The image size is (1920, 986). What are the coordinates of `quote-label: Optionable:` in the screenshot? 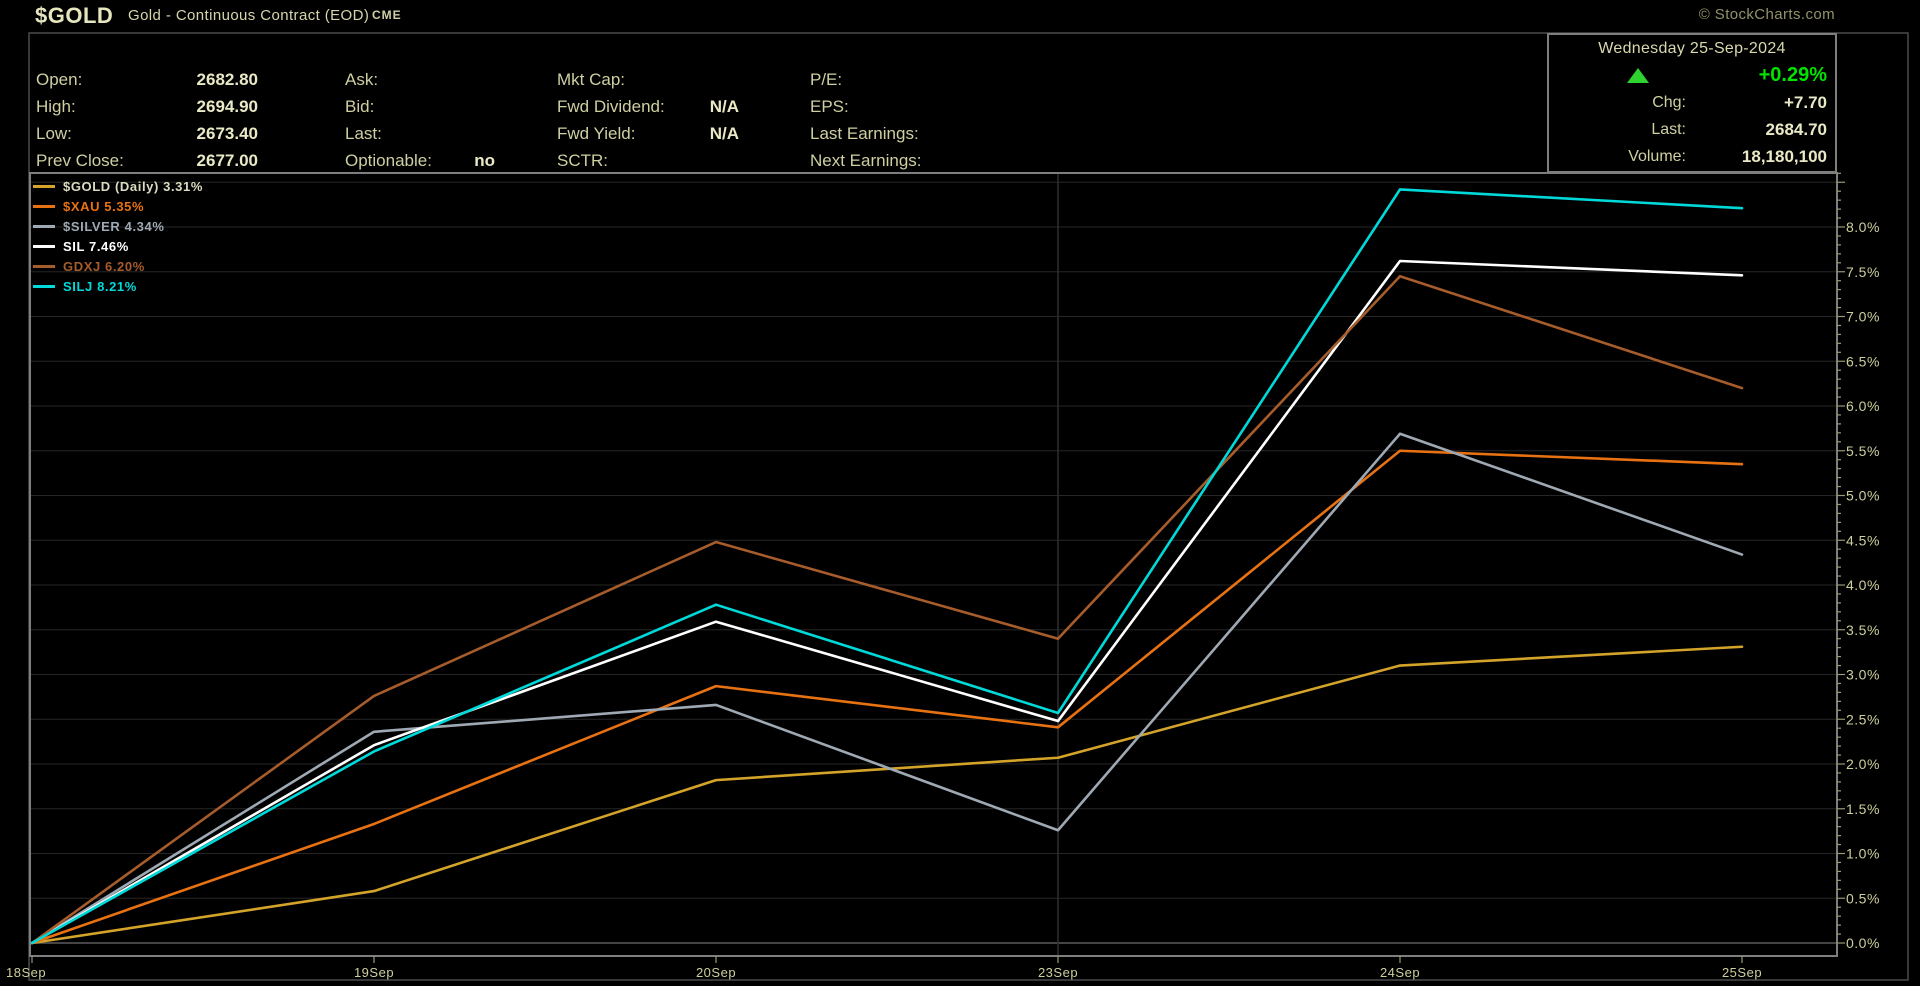 It's located at (388, 160).